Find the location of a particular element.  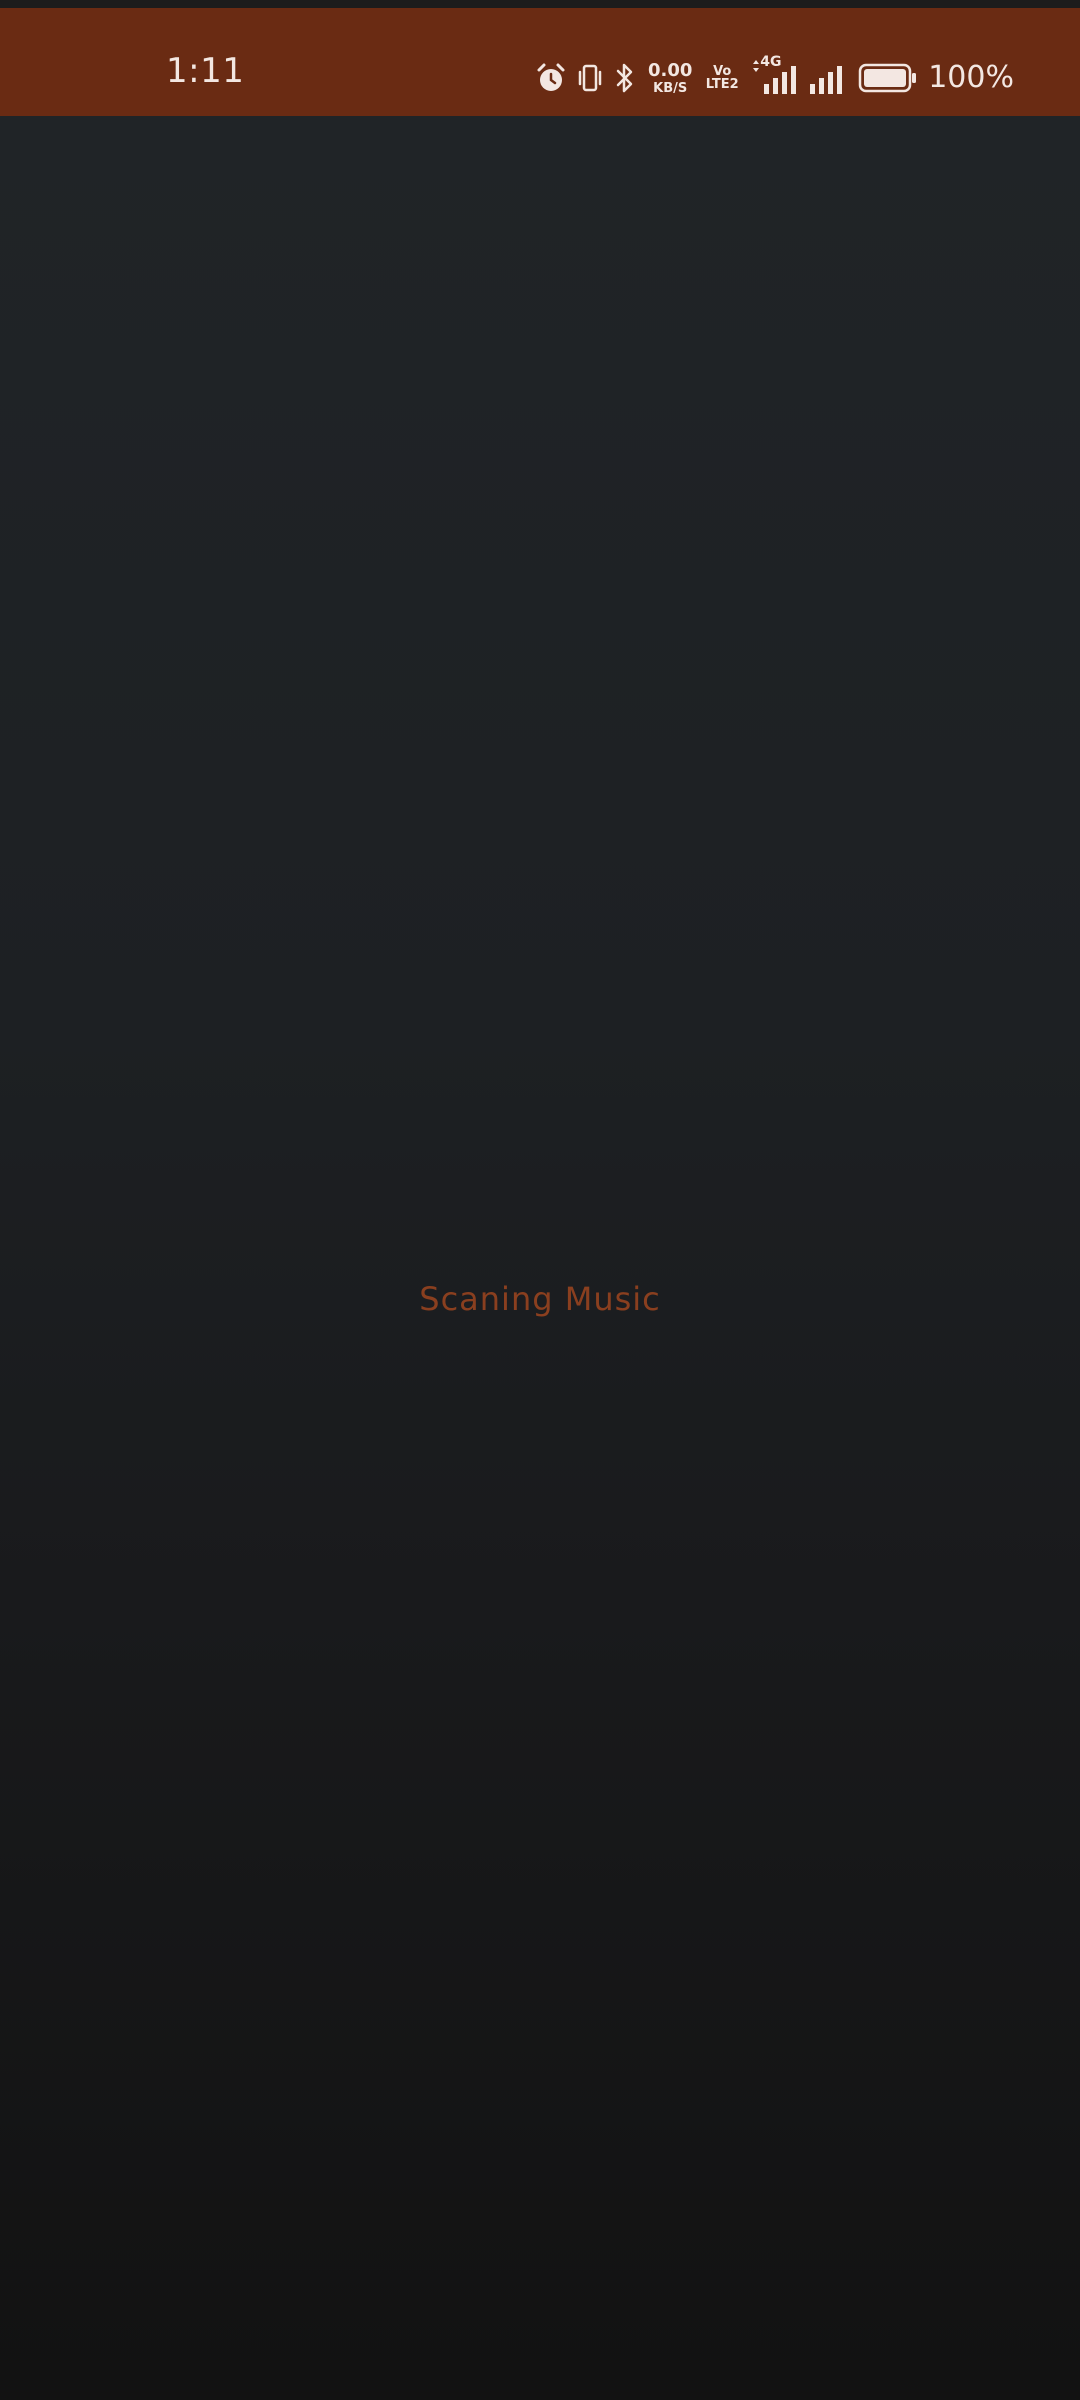

alarm-icon is located at coordinates (551, 78).